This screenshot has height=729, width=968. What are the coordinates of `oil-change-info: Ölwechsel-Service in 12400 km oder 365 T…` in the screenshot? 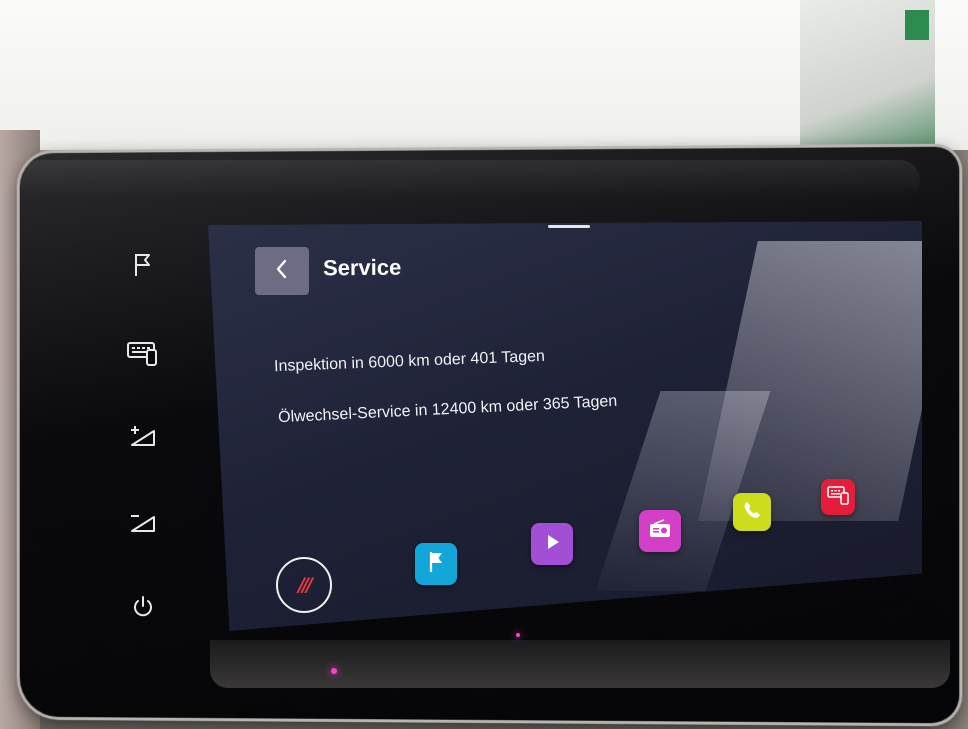 It's located at (447, 409).